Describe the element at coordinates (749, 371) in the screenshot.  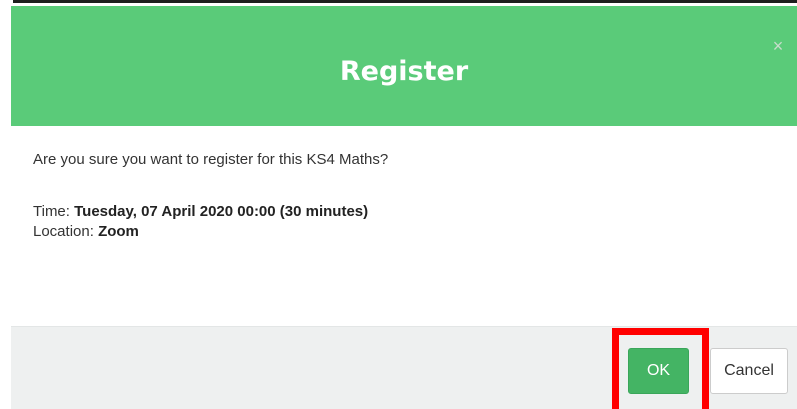
I see `cancel-button: Cancel` at that location.